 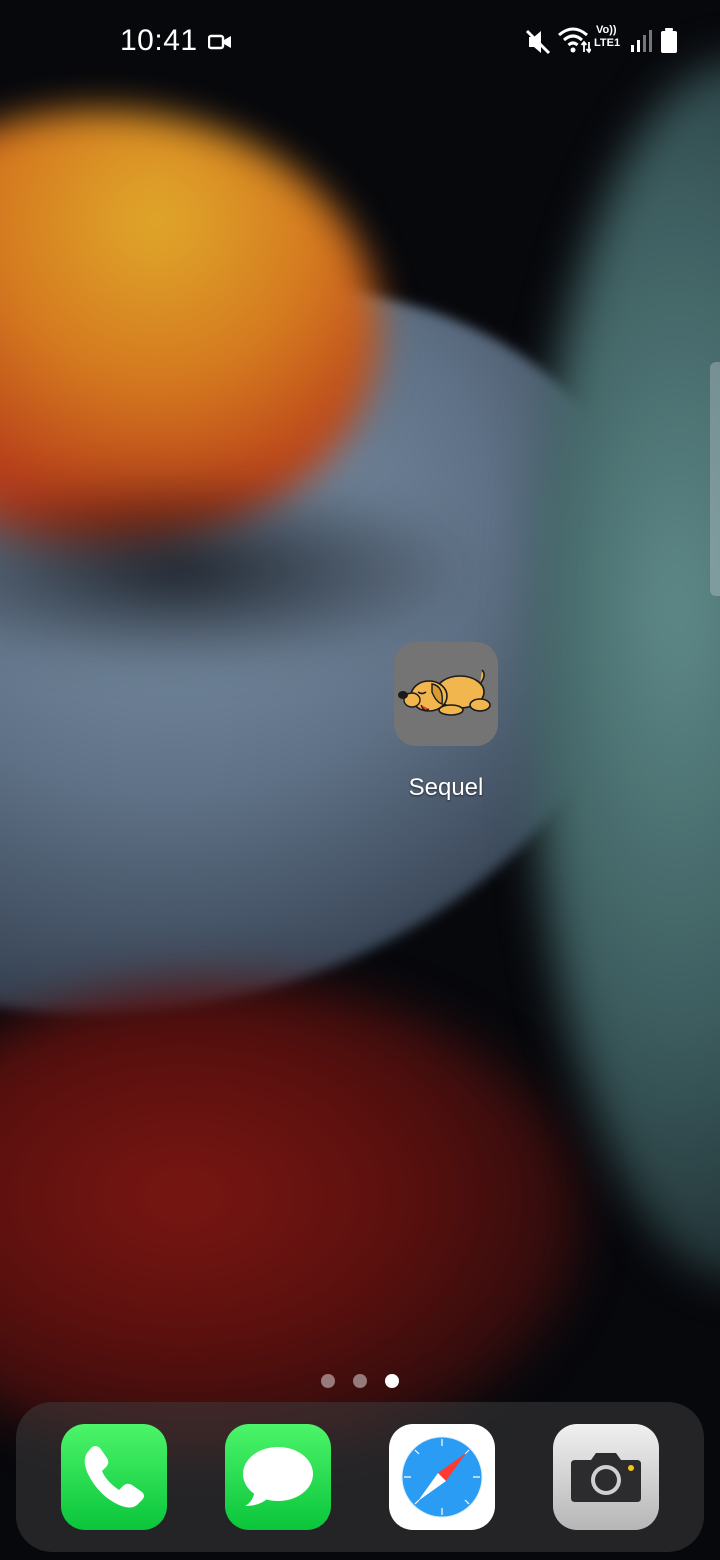 I want to click on volte-indicator: Vo)) LTE1, so click(x=611, y=38).